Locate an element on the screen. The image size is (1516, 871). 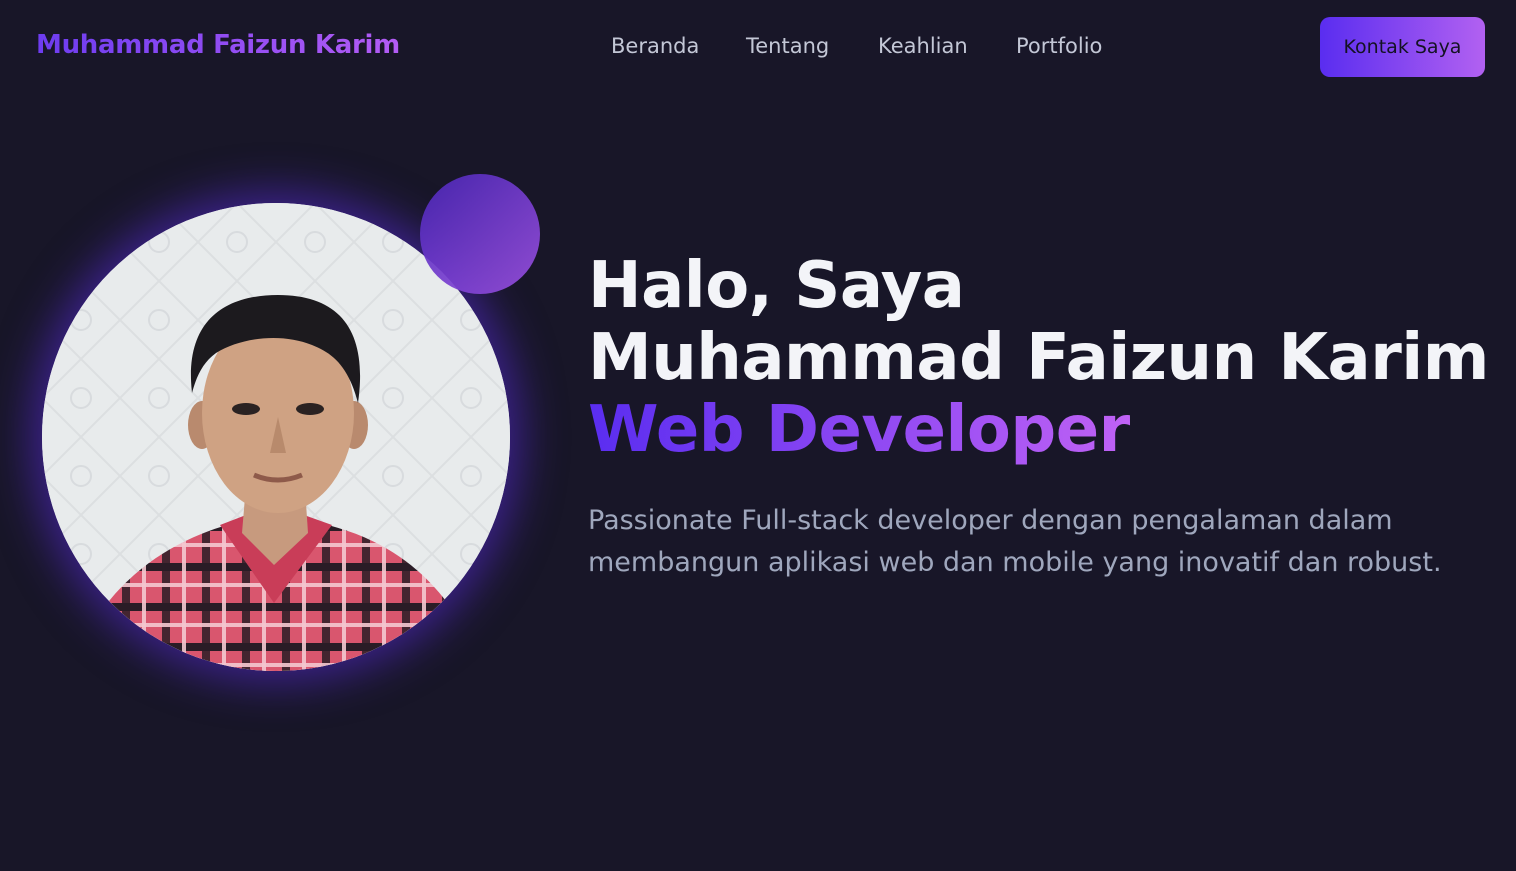
nav-menu: Beranda Tentang Keahlian Portfolio is located at coordinates (758, 49).